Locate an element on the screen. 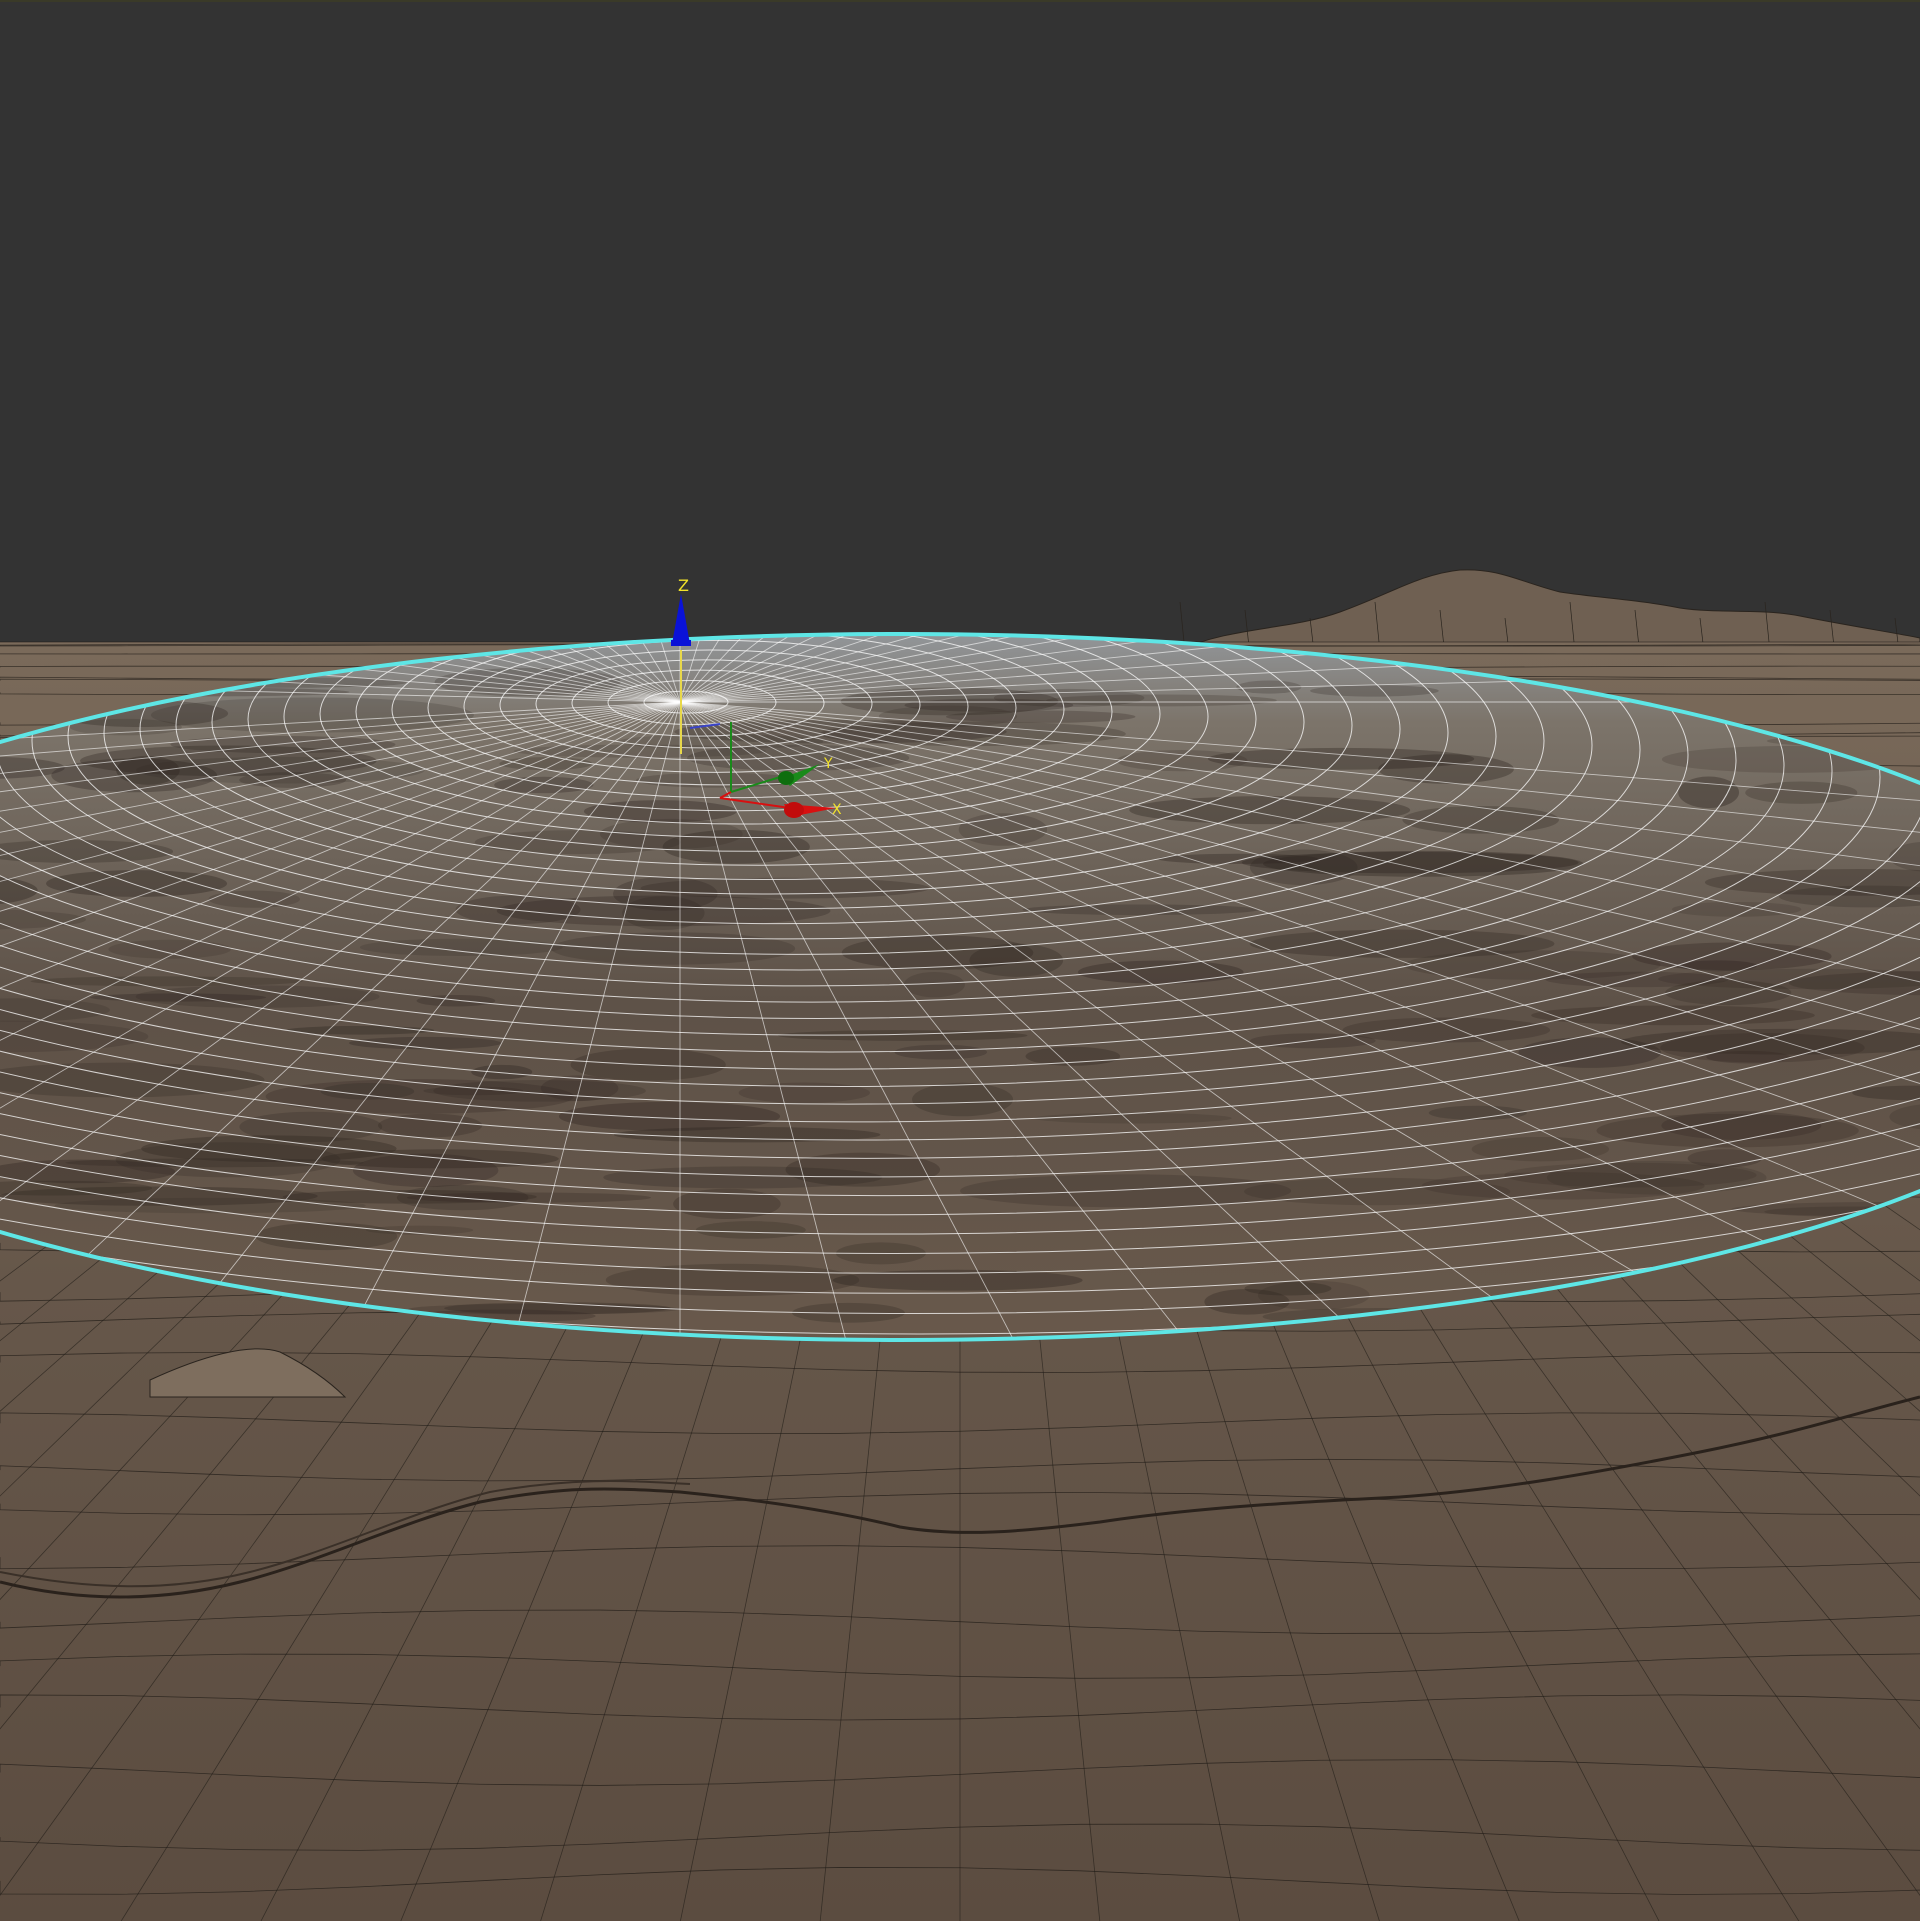  y-axis-arrow-cap is located at coordinates (786, 778).